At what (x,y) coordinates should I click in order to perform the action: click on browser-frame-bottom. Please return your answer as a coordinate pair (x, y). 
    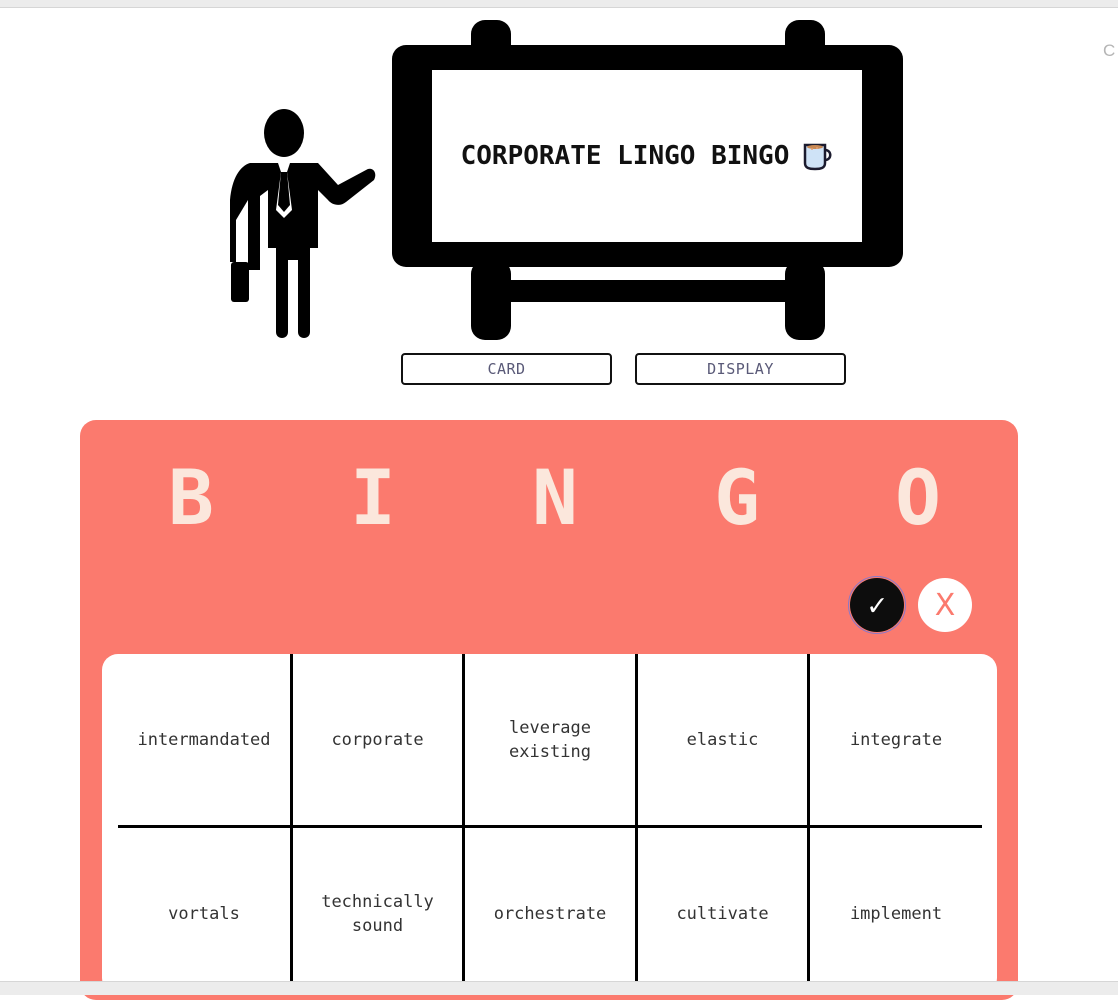
    Looking at the image, I should click on (559, 988).